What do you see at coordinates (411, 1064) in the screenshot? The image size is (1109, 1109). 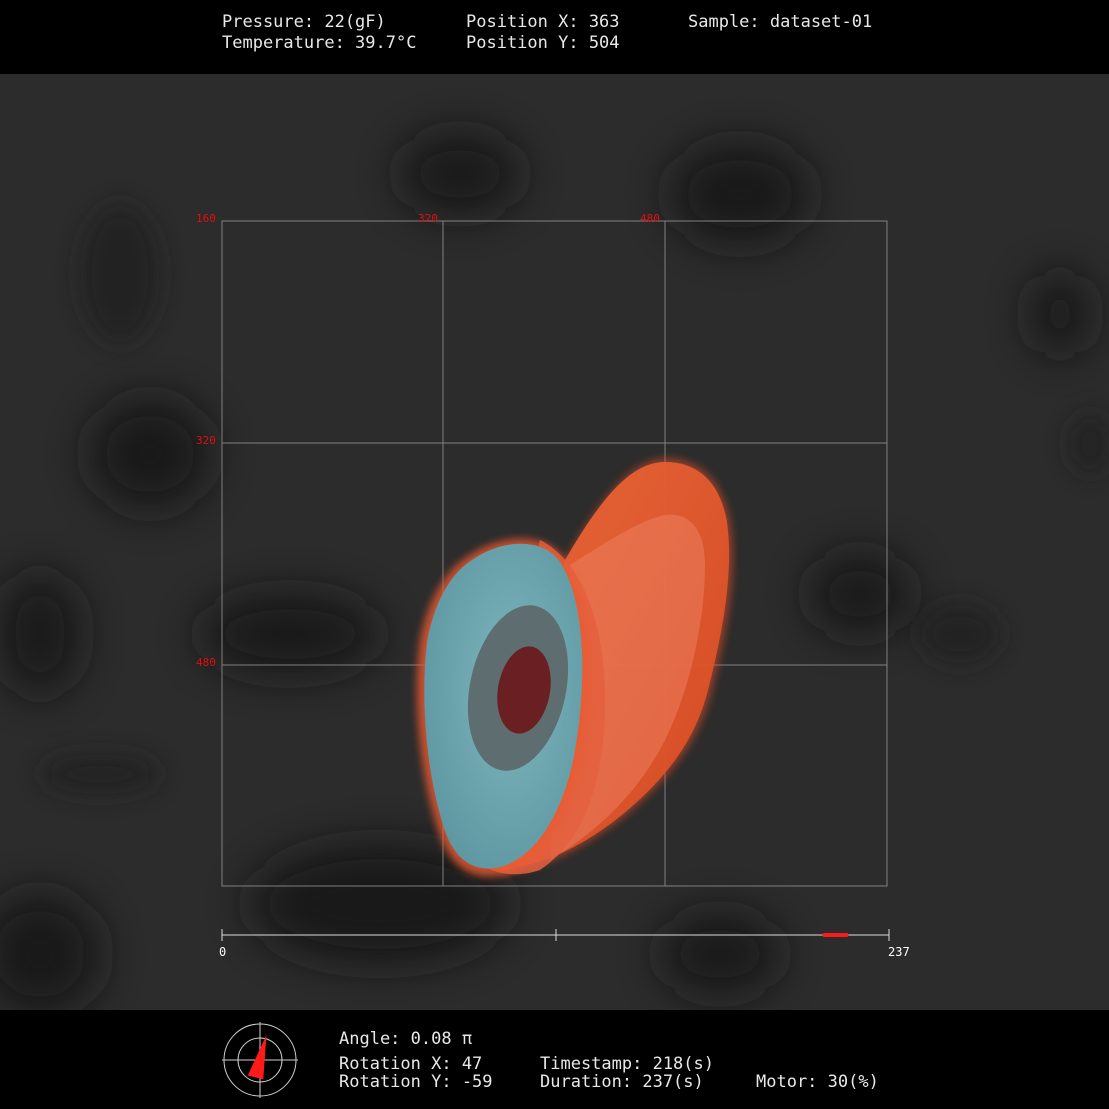 I see `rotation-x-readout: Rotation X: 47` at bounding box center [411, 1064].